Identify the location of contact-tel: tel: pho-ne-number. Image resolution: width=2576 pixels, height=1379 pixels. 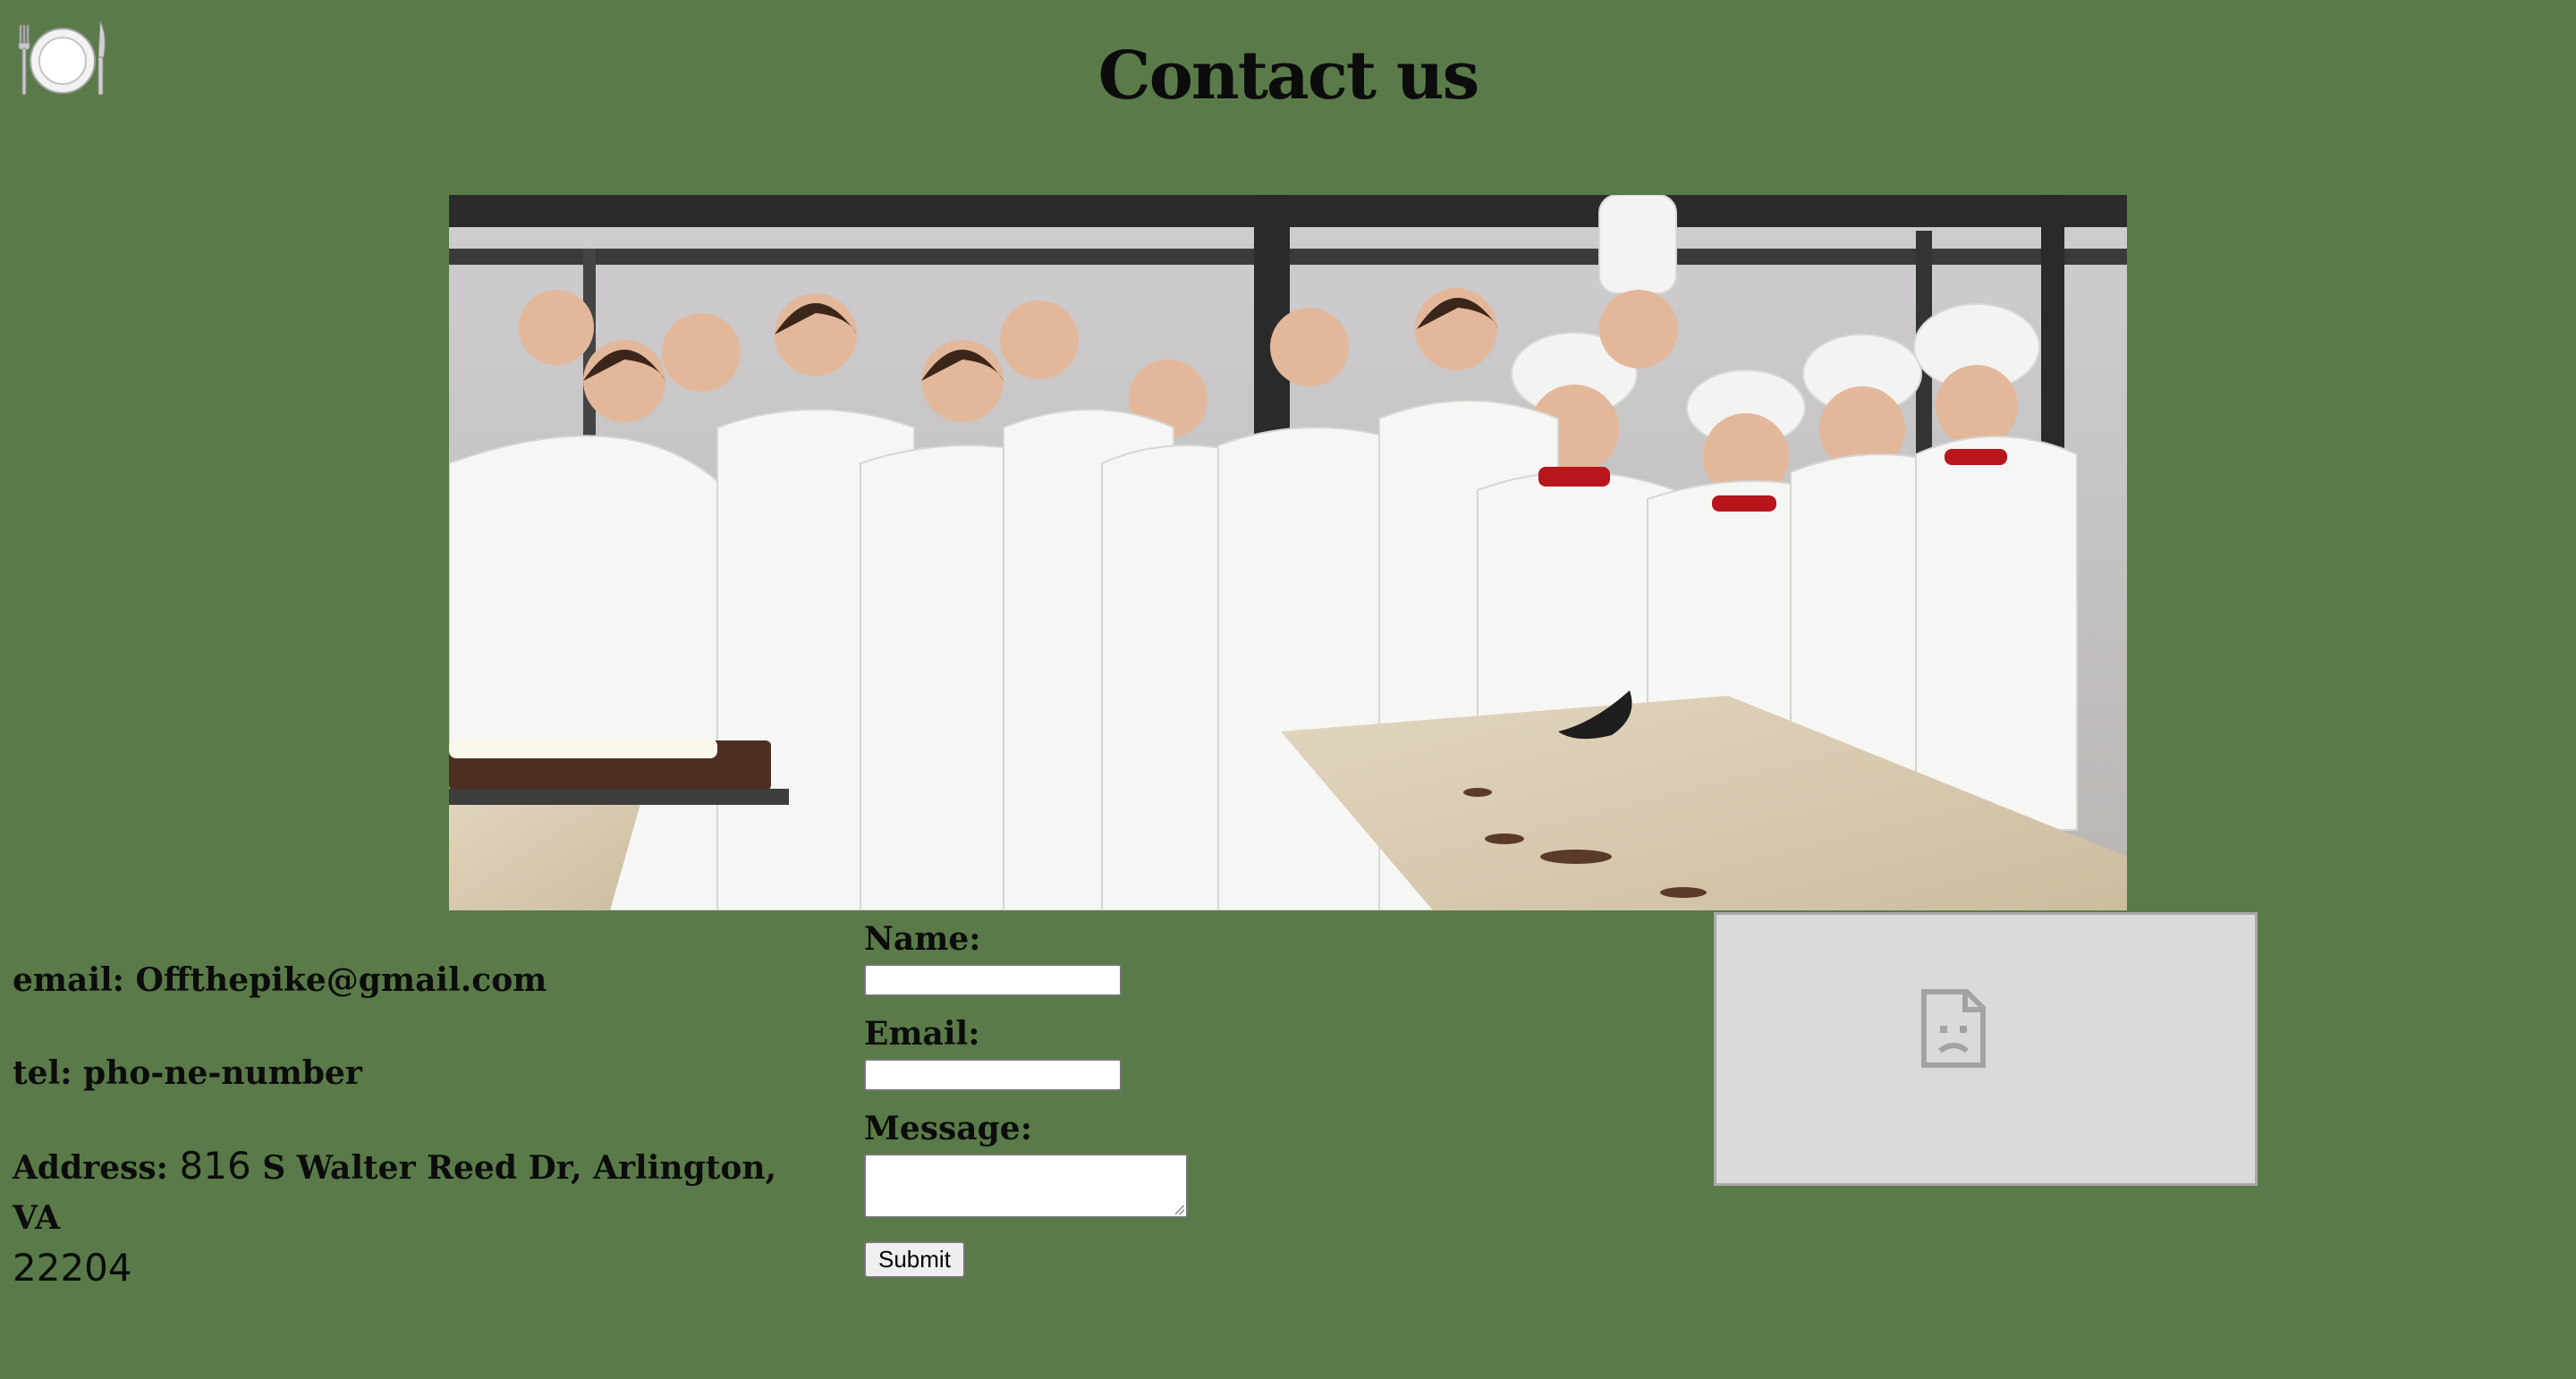
(187, 1073).